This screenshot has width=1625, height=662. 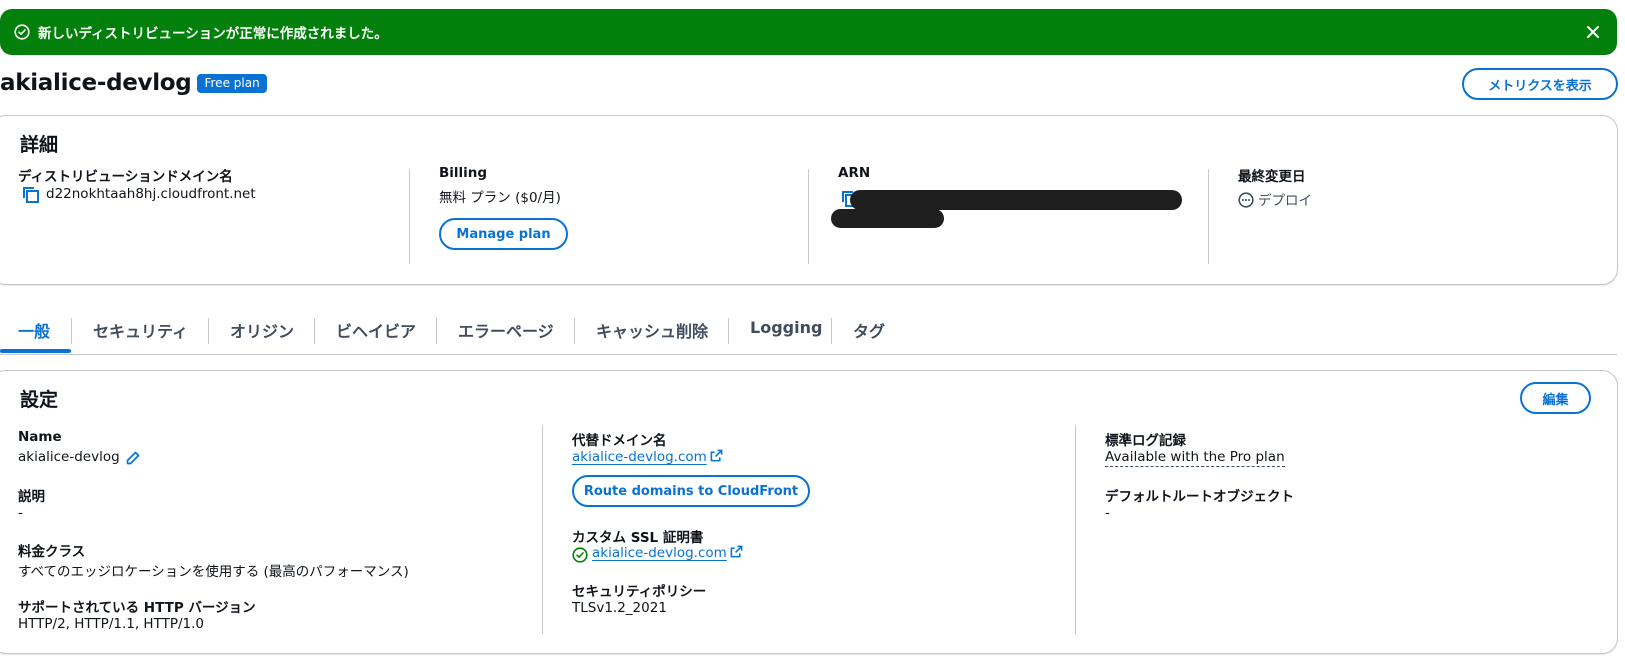 I want to click on standard-logging-value: Available with the Pro plan, so click(x=1195, y=458).